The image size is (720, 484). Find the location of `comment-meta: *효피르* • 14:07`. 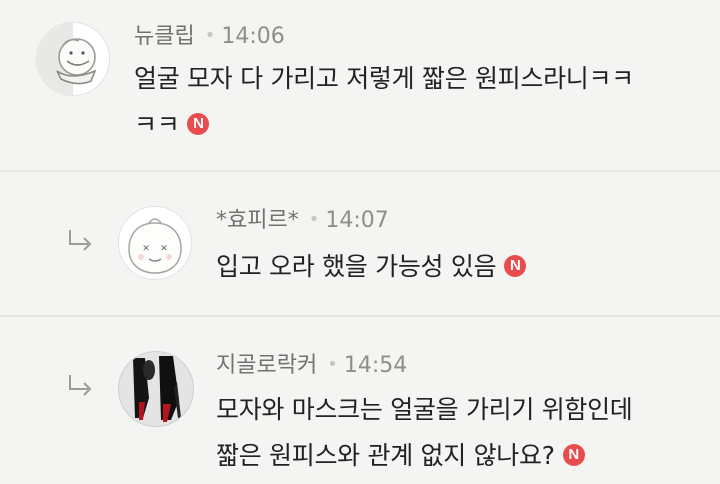

comment-meta: *효피르* • 14:07 is located at coordinates (302, 218).